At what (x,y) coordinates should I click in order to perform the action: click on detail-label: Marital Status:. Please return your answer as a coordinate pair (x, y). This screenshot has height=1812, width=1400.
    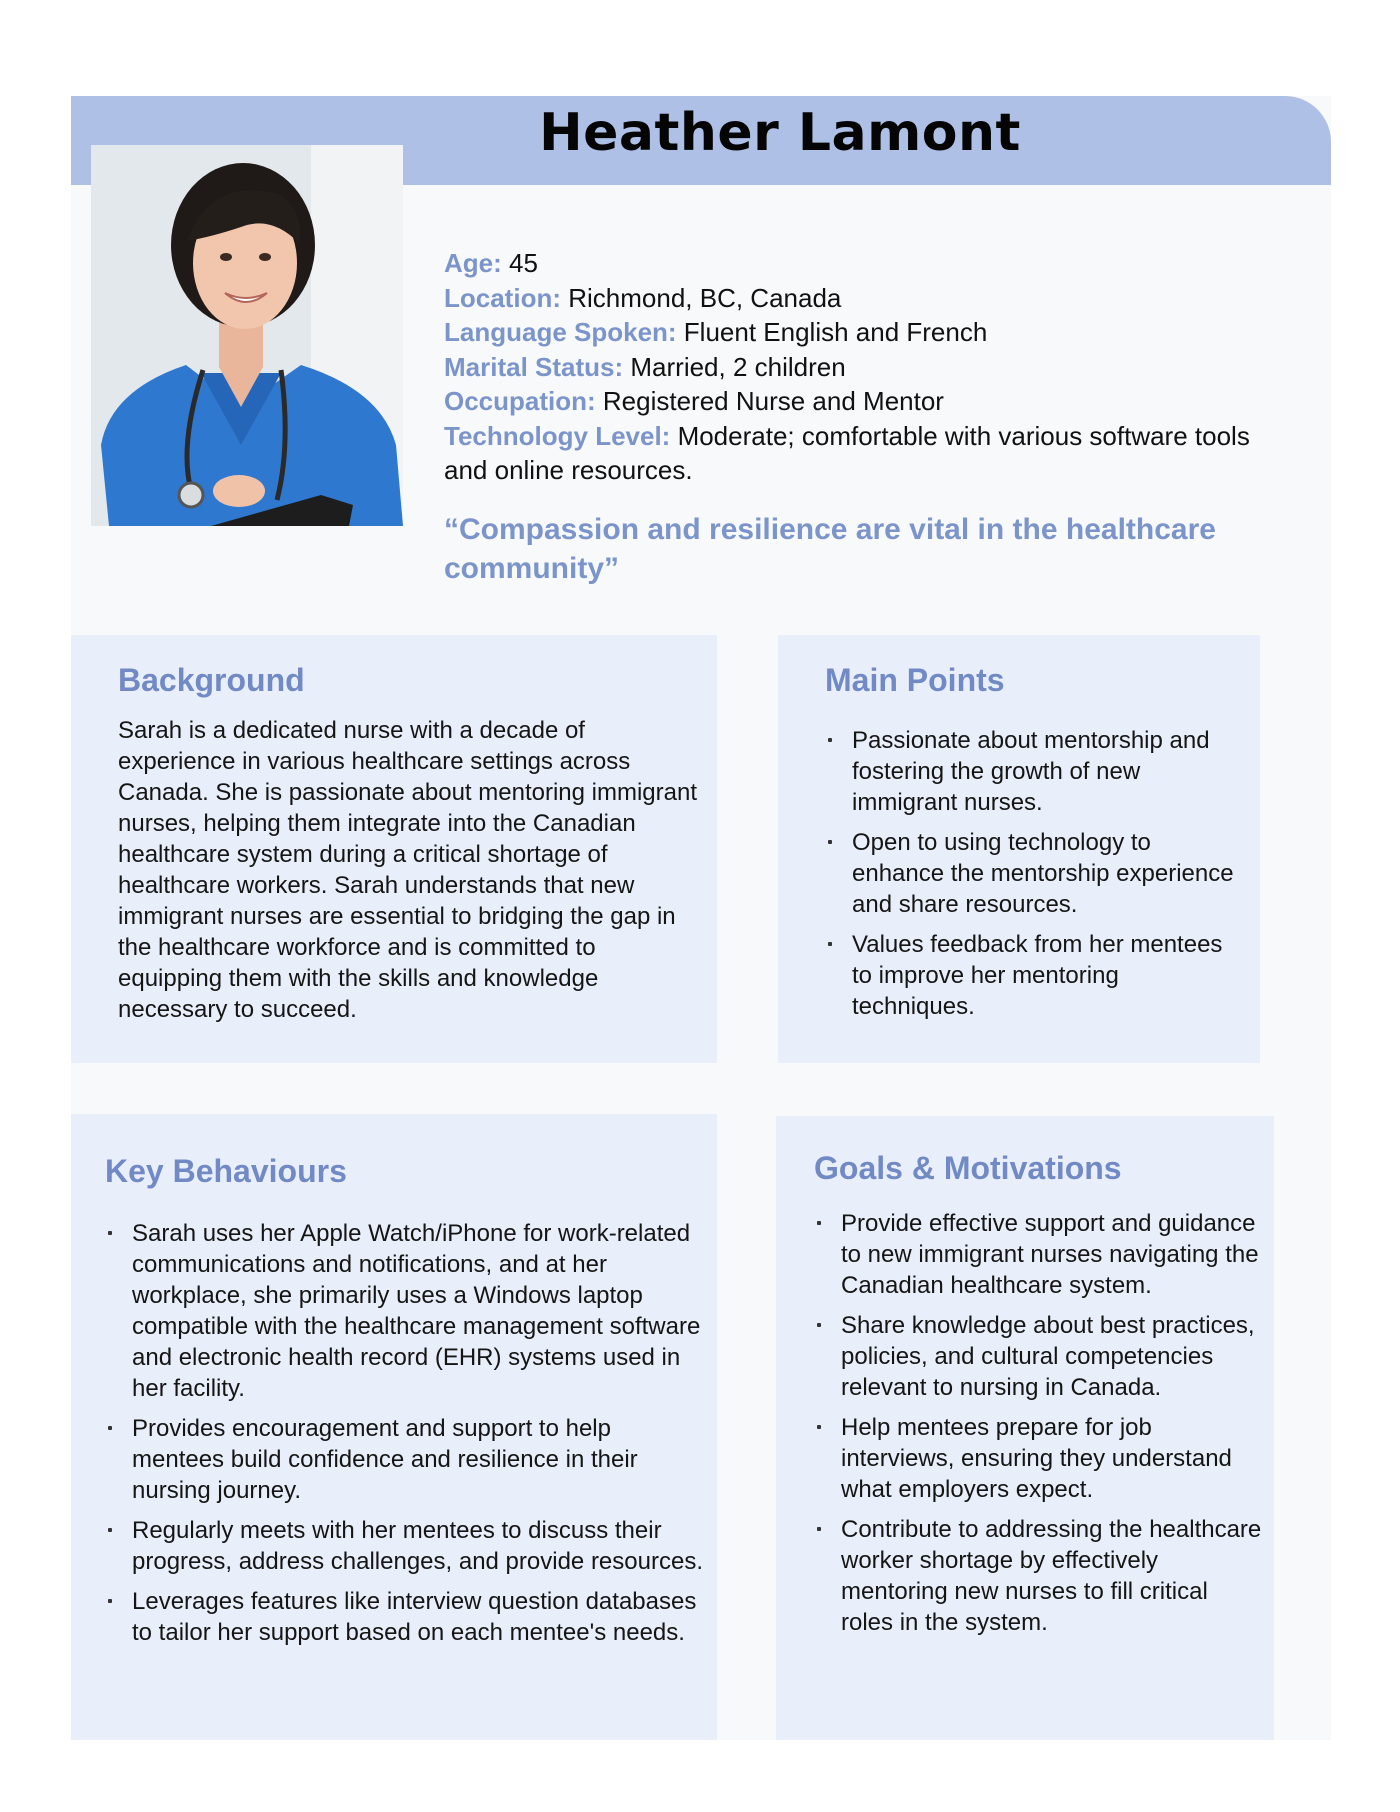
    Looking at the image, I should click on (534, 366).